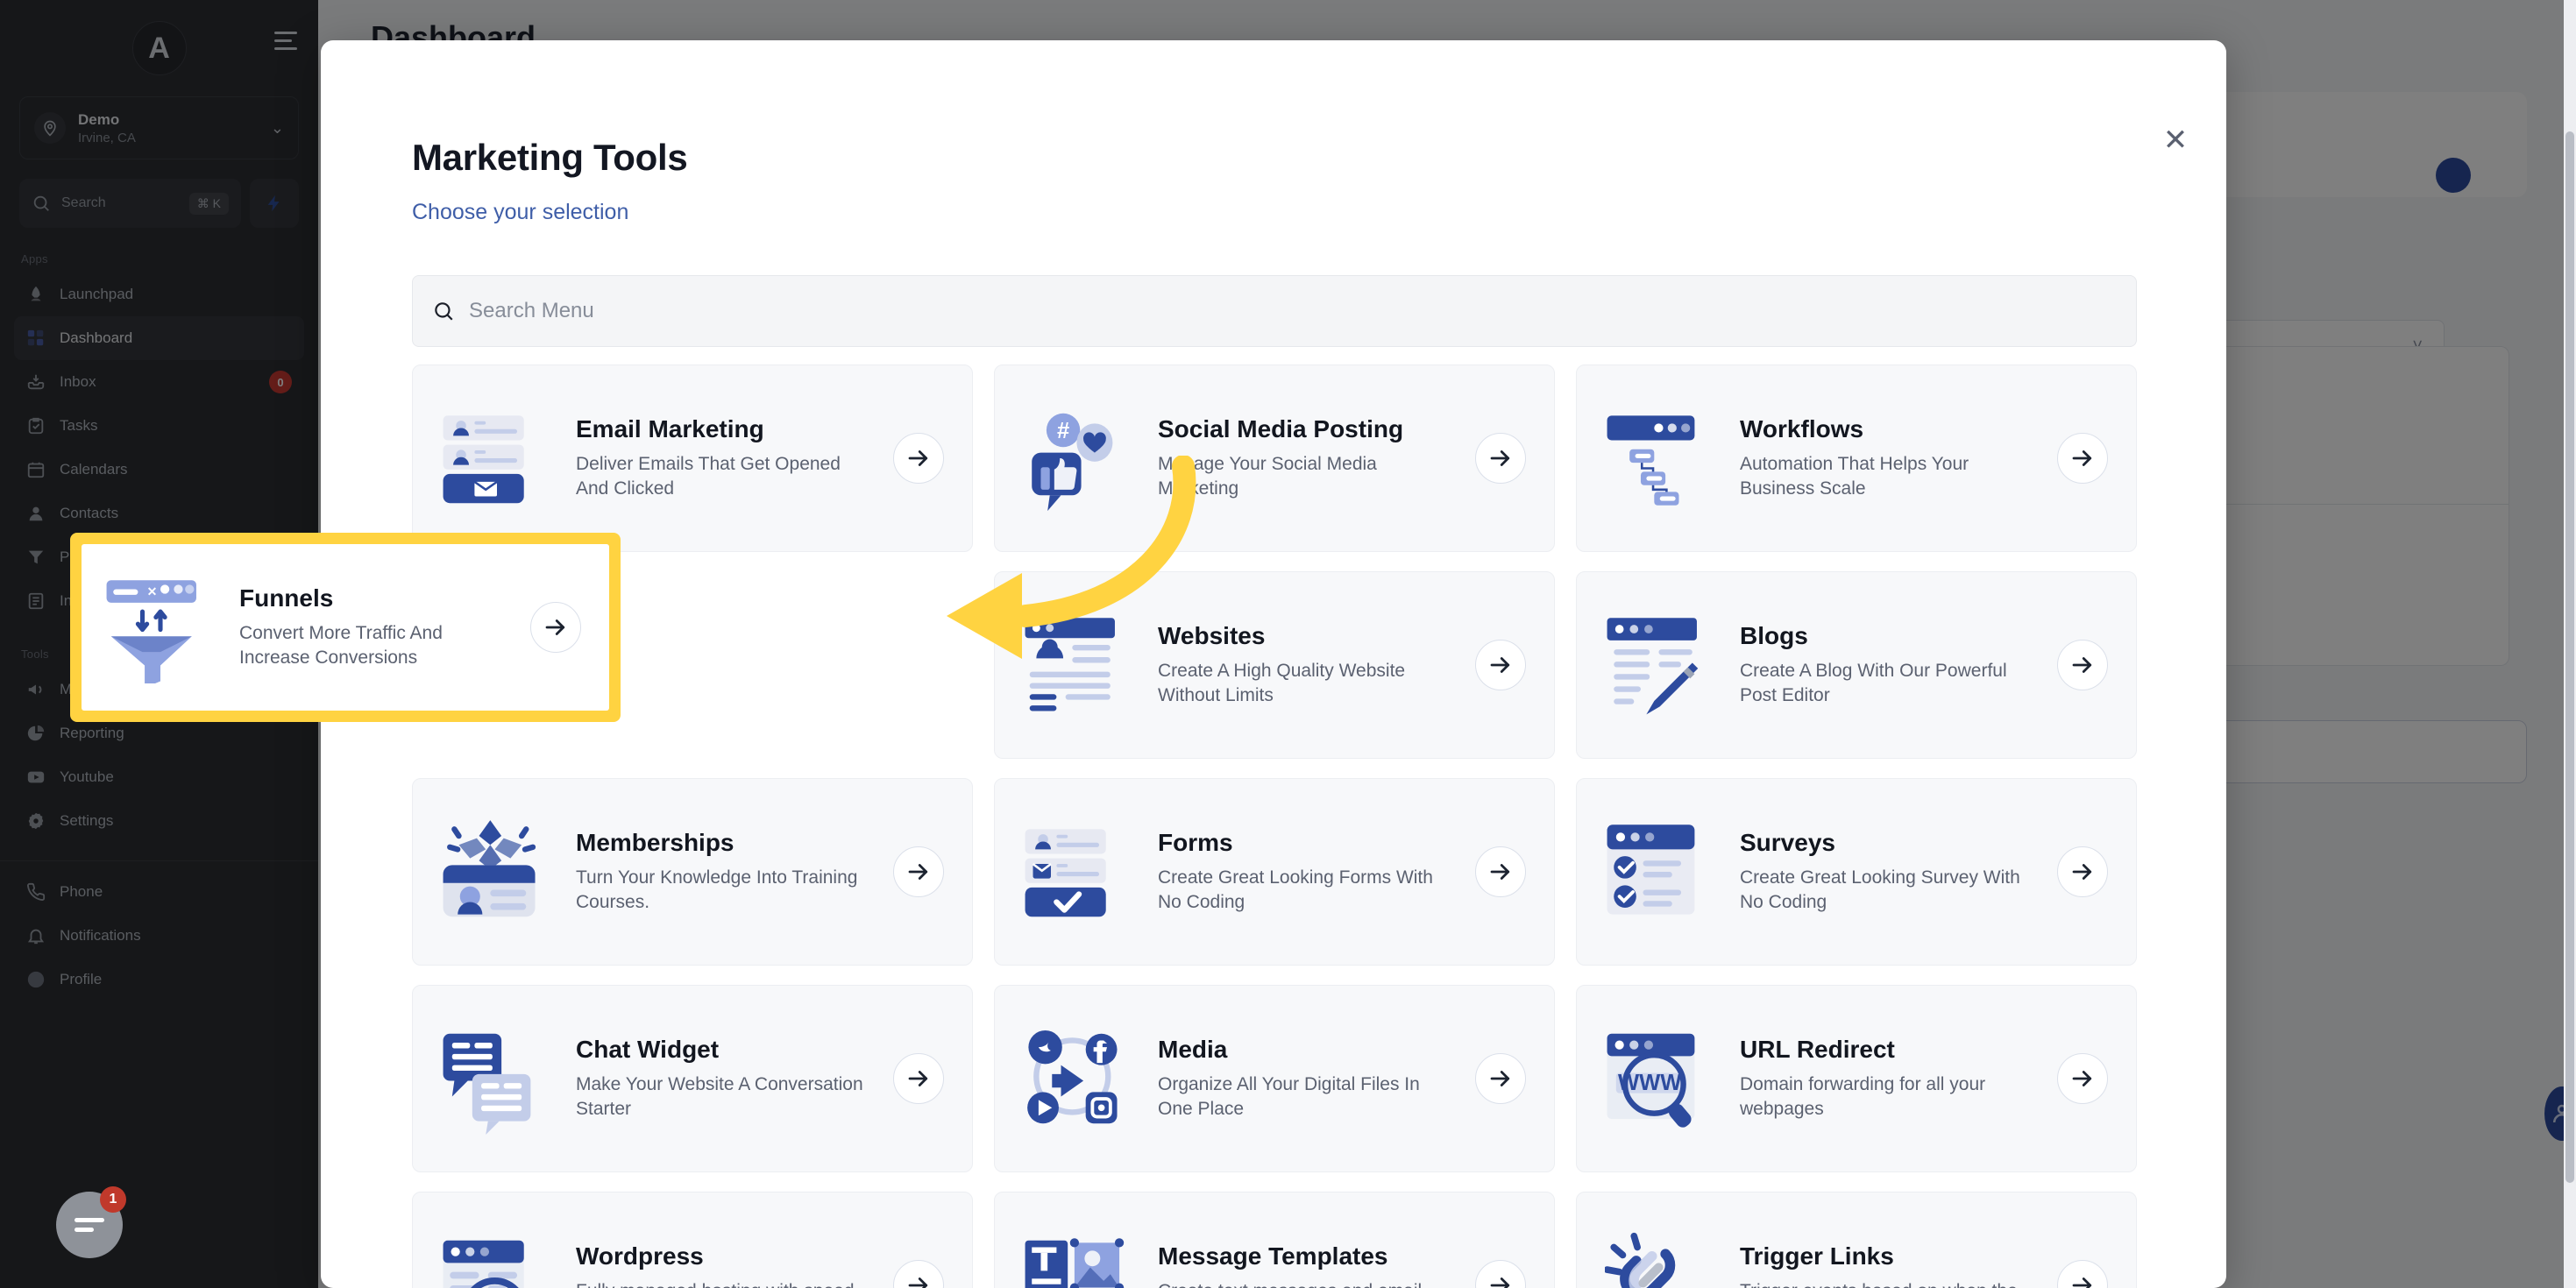  What do you see at coordinates (1774, 635) in the screenshot?
I see `tool-card-title: Blogs` at bounding box center [1774, 635].